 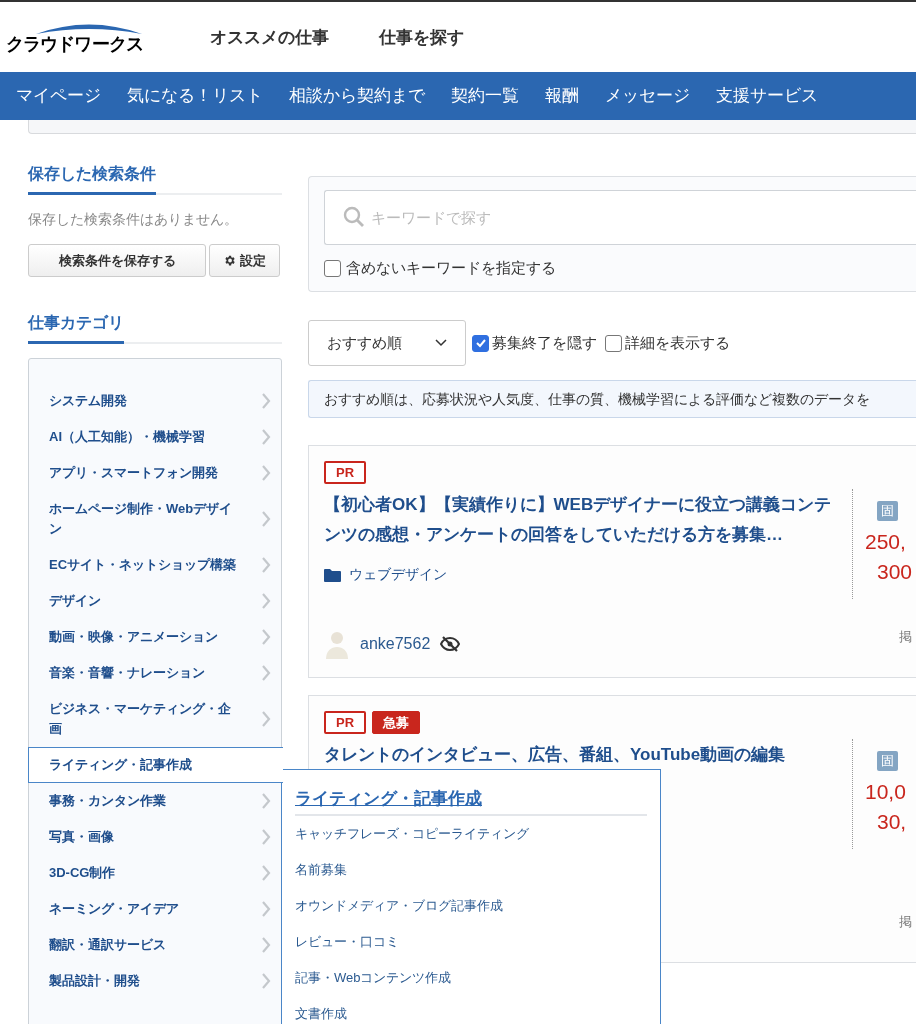 What do you see at coordinates (354, 217) in the screenshot?
I see `search-icon` at bounding box center [354, 217].